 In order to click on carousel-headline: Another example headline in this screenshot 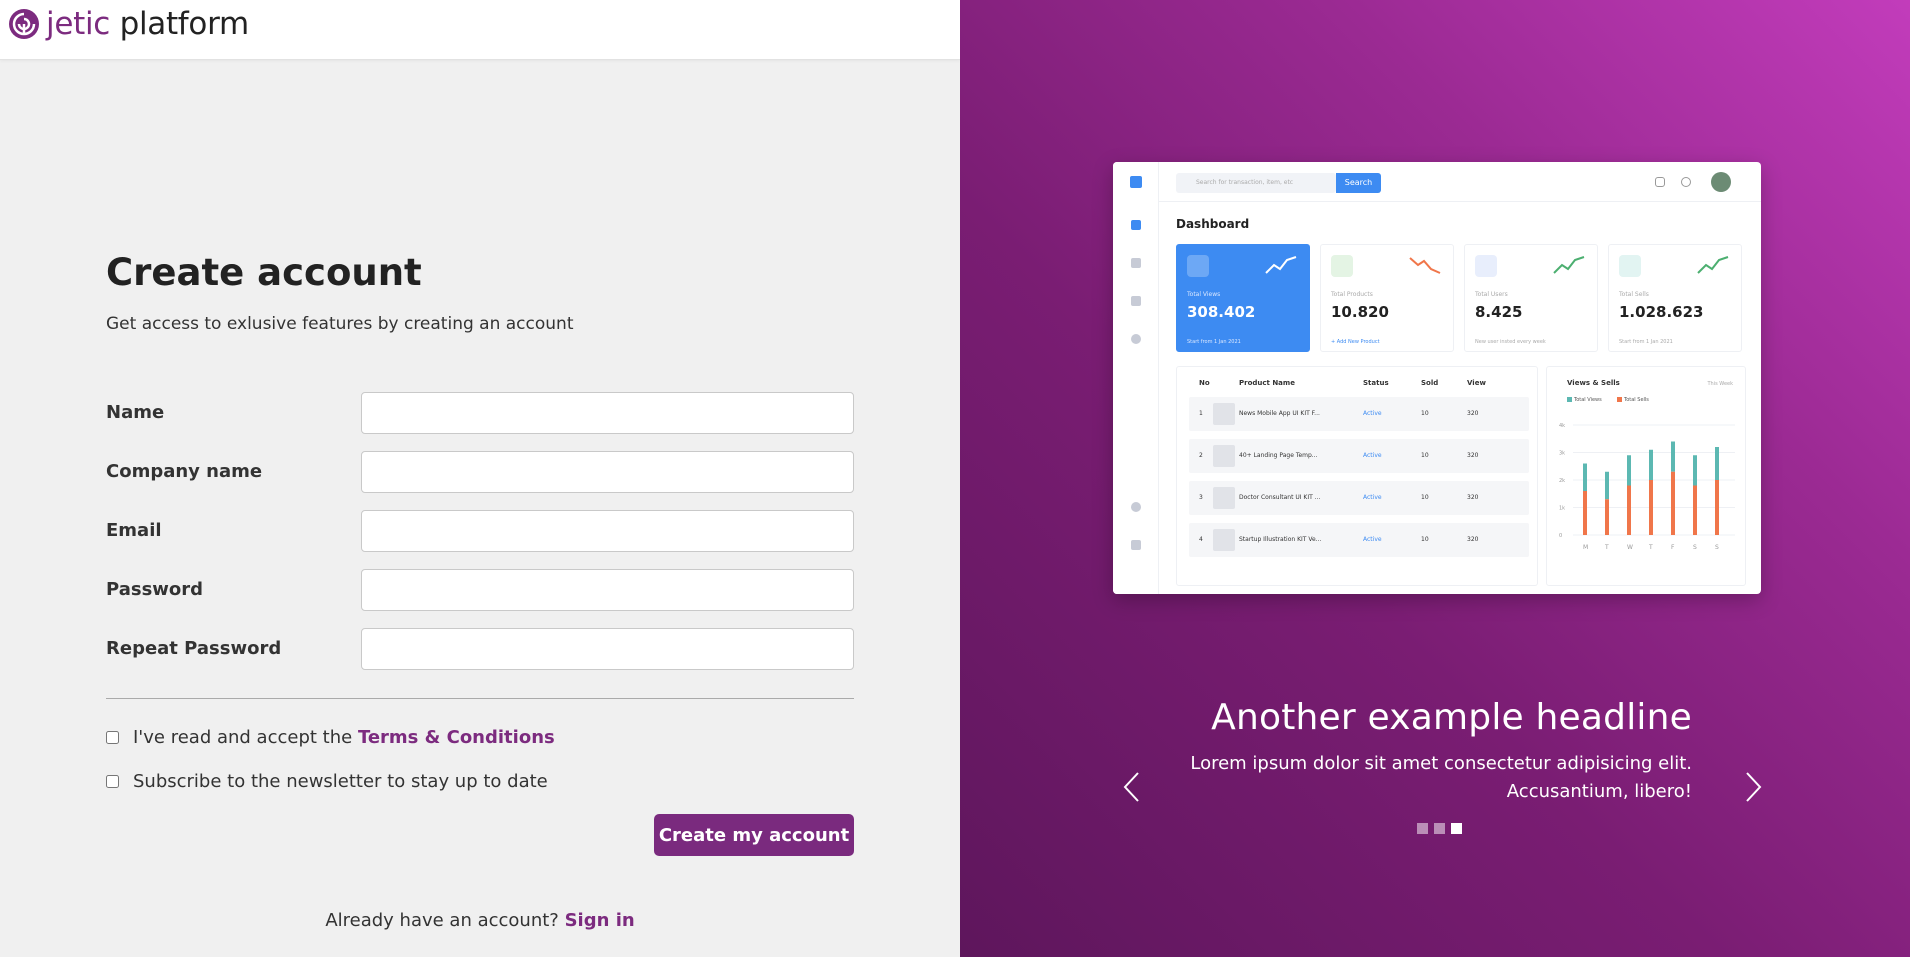, I will do `click(1451, 717)`.